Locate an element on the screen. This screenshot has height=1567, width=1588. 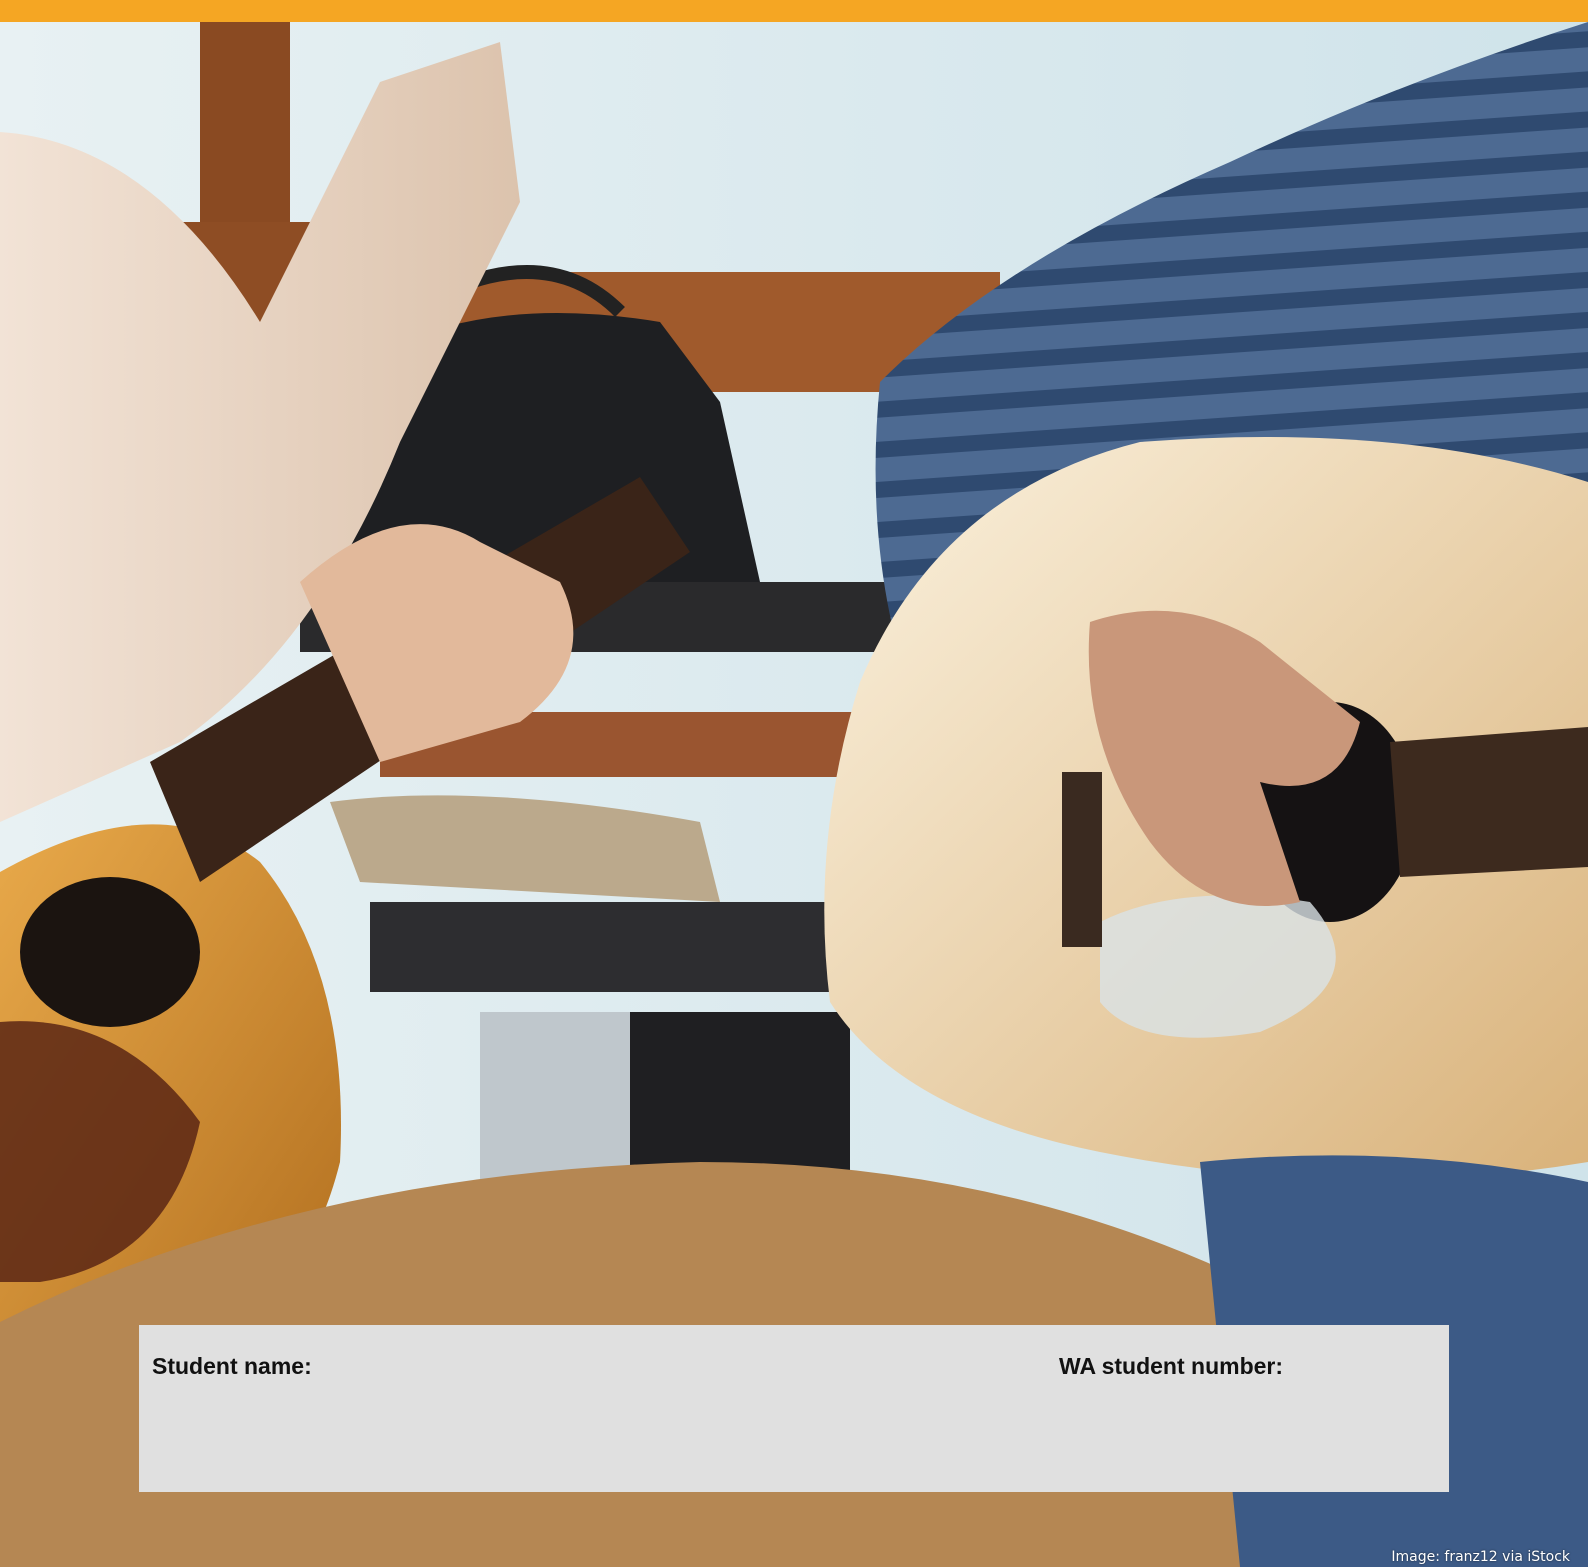
student-name-label: Student name: is located at coordinates (232, 1366).